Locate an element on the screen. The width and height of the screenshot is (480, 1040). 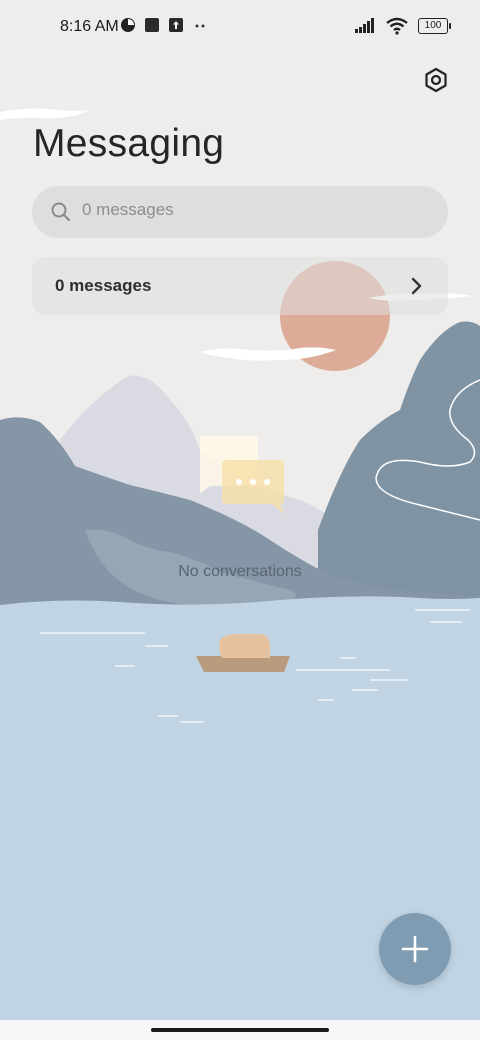
data-saver-icon is located at coordinates (128, 25).